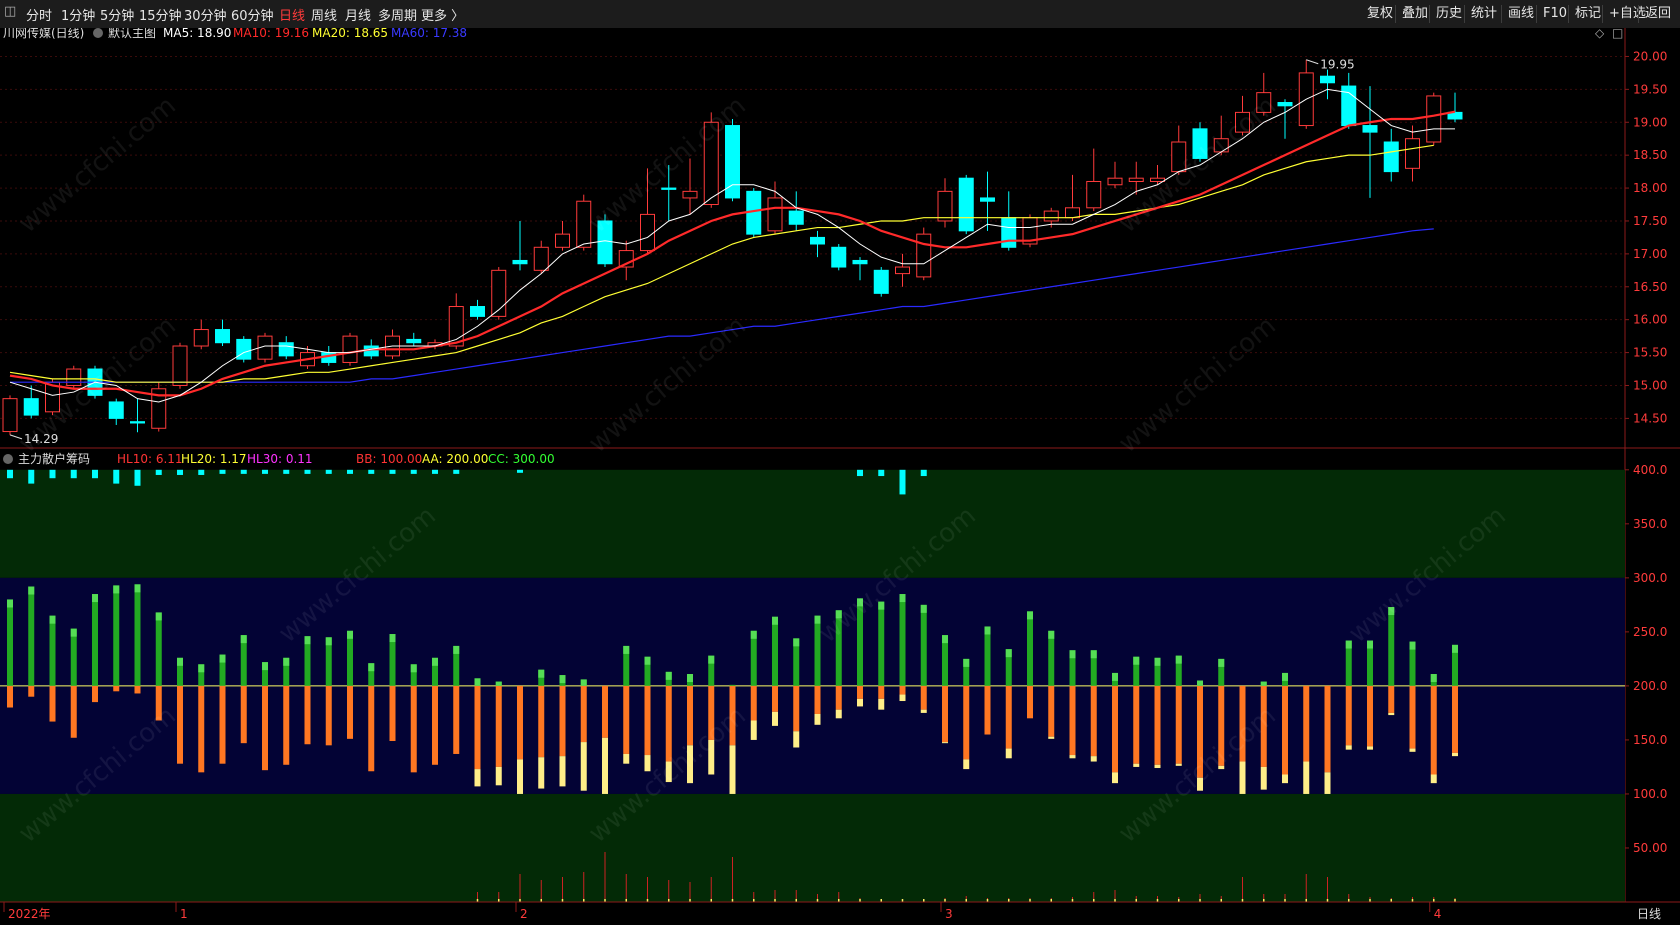 The height and width of the screenshot is (925, 1680). I want to click on chip-bar-green, so click(923, 645).